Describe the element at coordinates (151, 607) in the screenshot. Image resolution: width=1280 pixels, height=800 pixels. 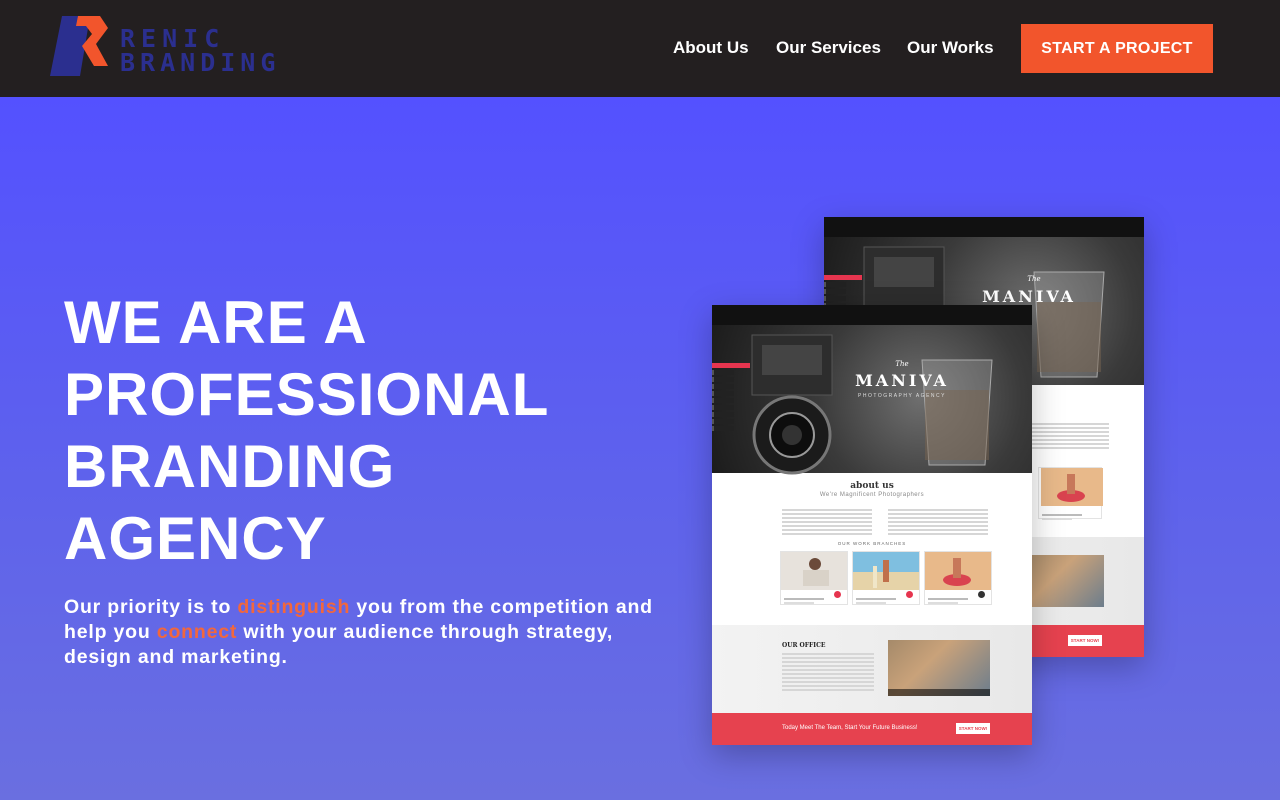
I see `tagline-text: Our priority is to` at that location.